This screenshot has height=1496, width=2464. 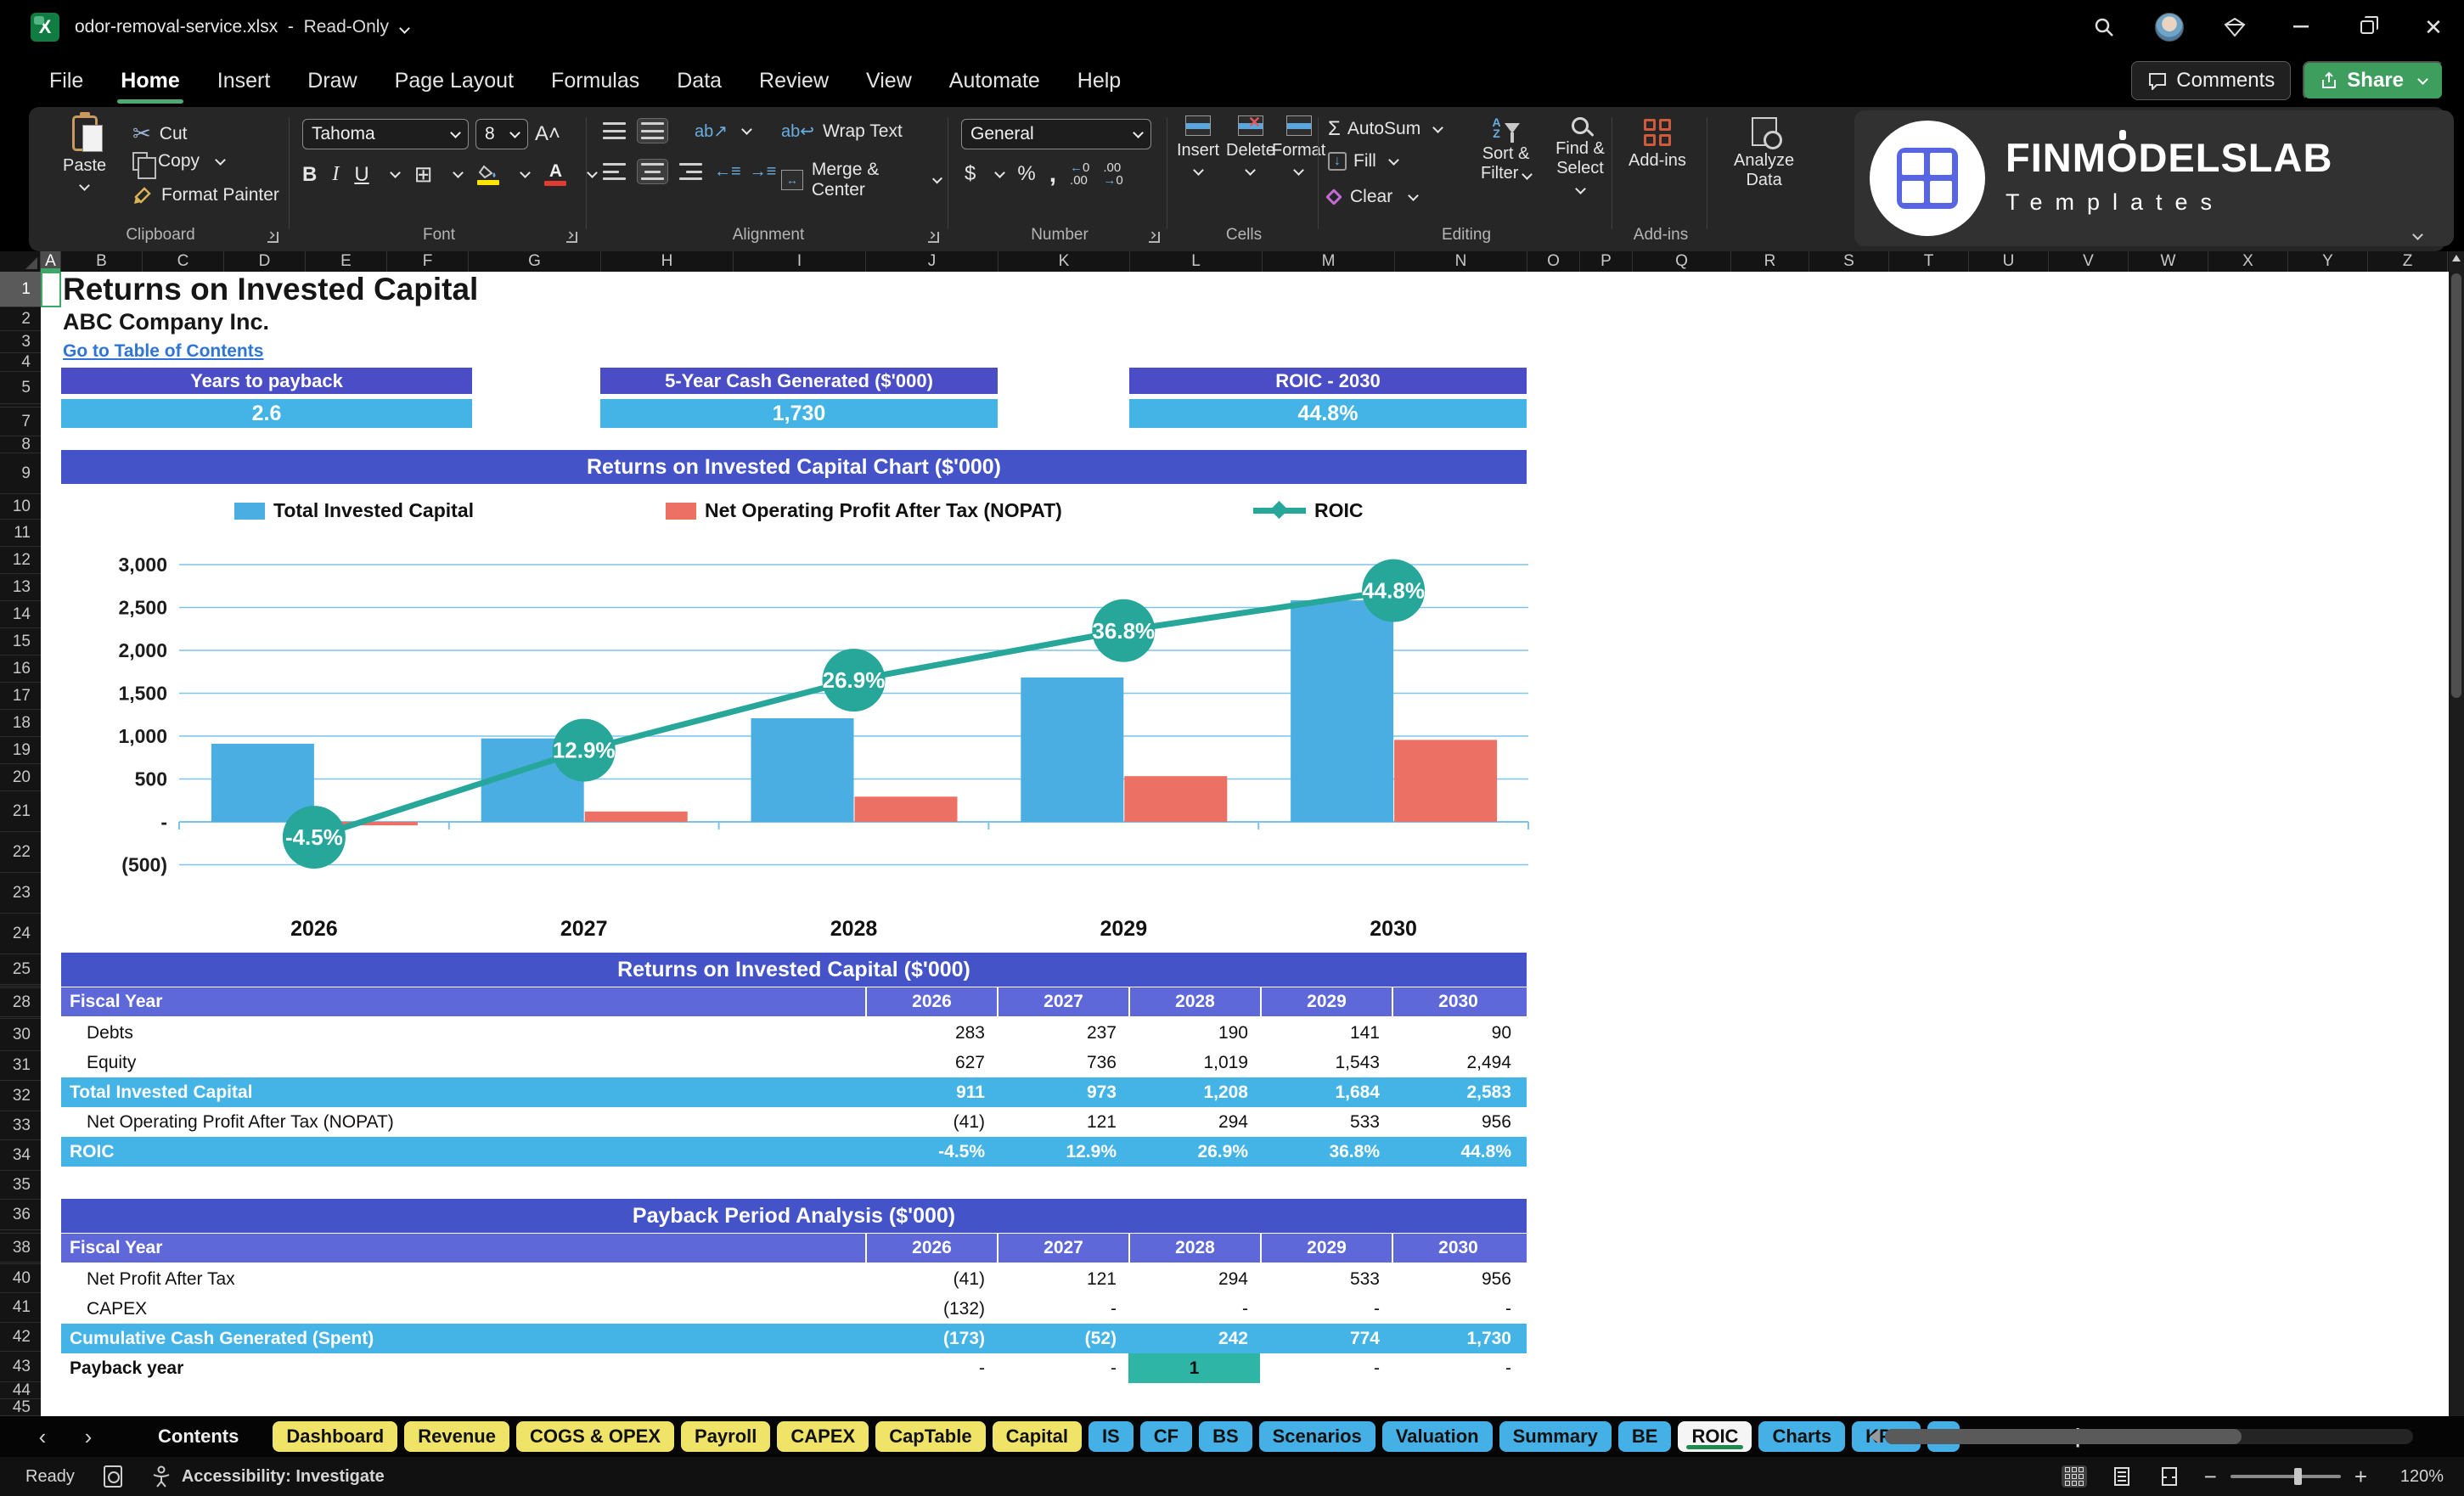 I want to click on sheet-tab-summary: Summary, so click(x=1555, y=1436).